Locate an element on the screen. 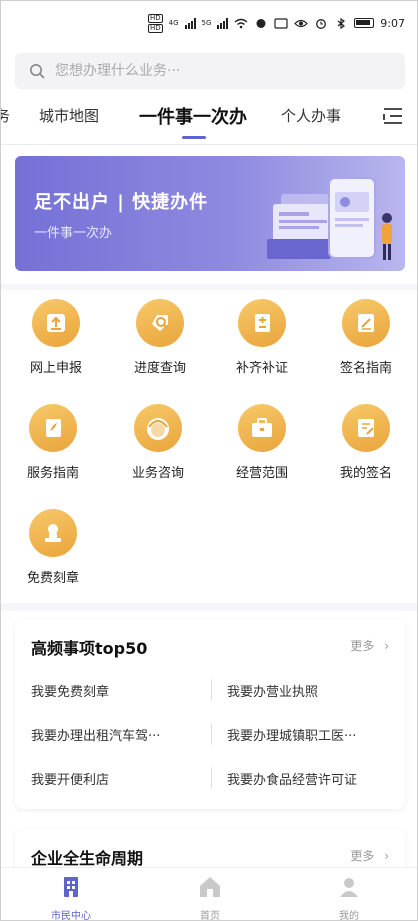 This screenshot has height=921, width=418. briefcase-icon is located at coordinates (262, 428).